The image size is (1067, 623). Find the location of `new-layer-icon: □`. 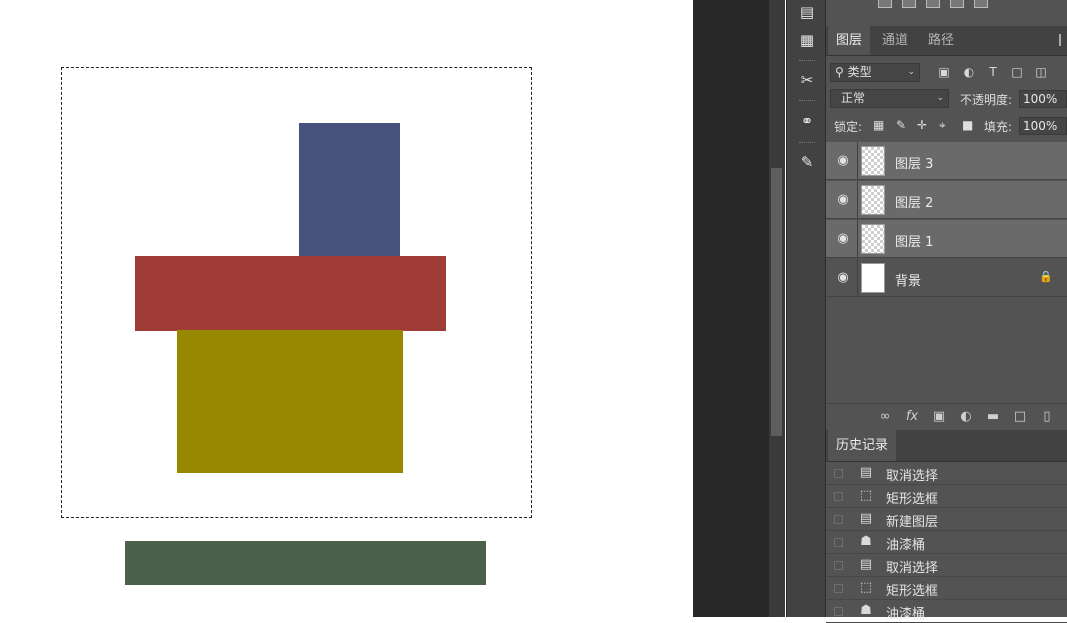

new-layer-icon: □ is located at coordinates (1020, 417).